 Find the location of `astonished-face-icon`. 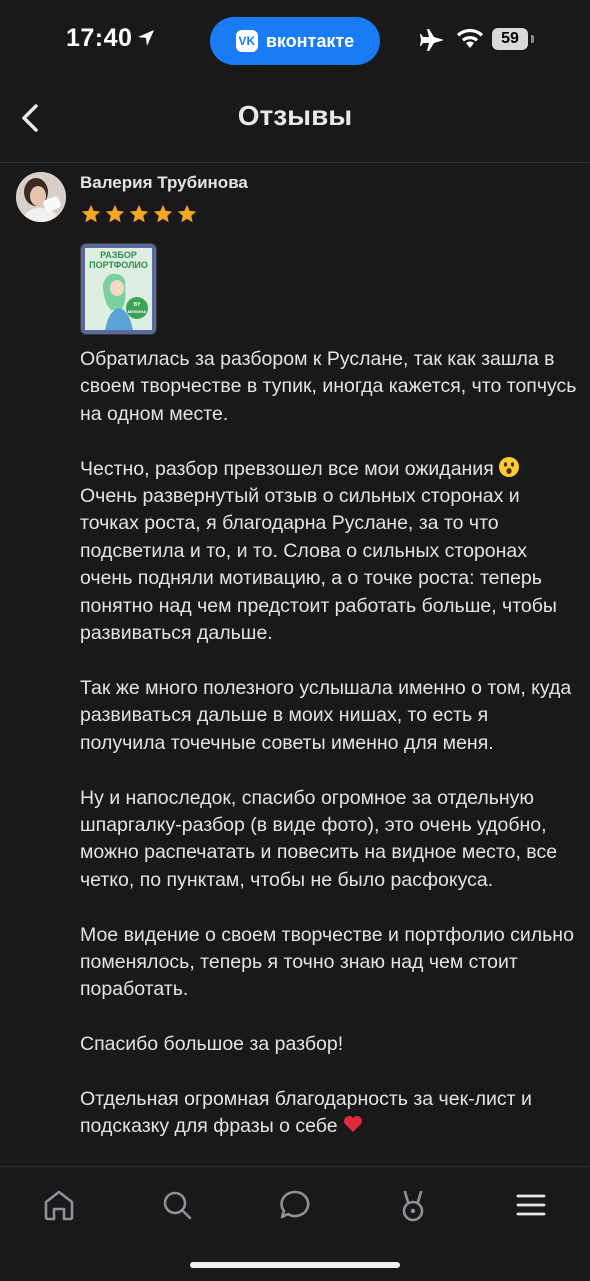

astonished-face-icon is located at coordinates (508, 466).